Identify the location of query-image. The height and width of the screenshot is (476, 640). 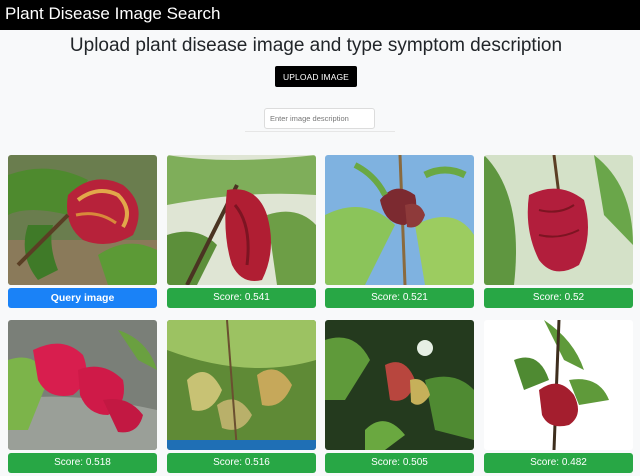
(82, 220).